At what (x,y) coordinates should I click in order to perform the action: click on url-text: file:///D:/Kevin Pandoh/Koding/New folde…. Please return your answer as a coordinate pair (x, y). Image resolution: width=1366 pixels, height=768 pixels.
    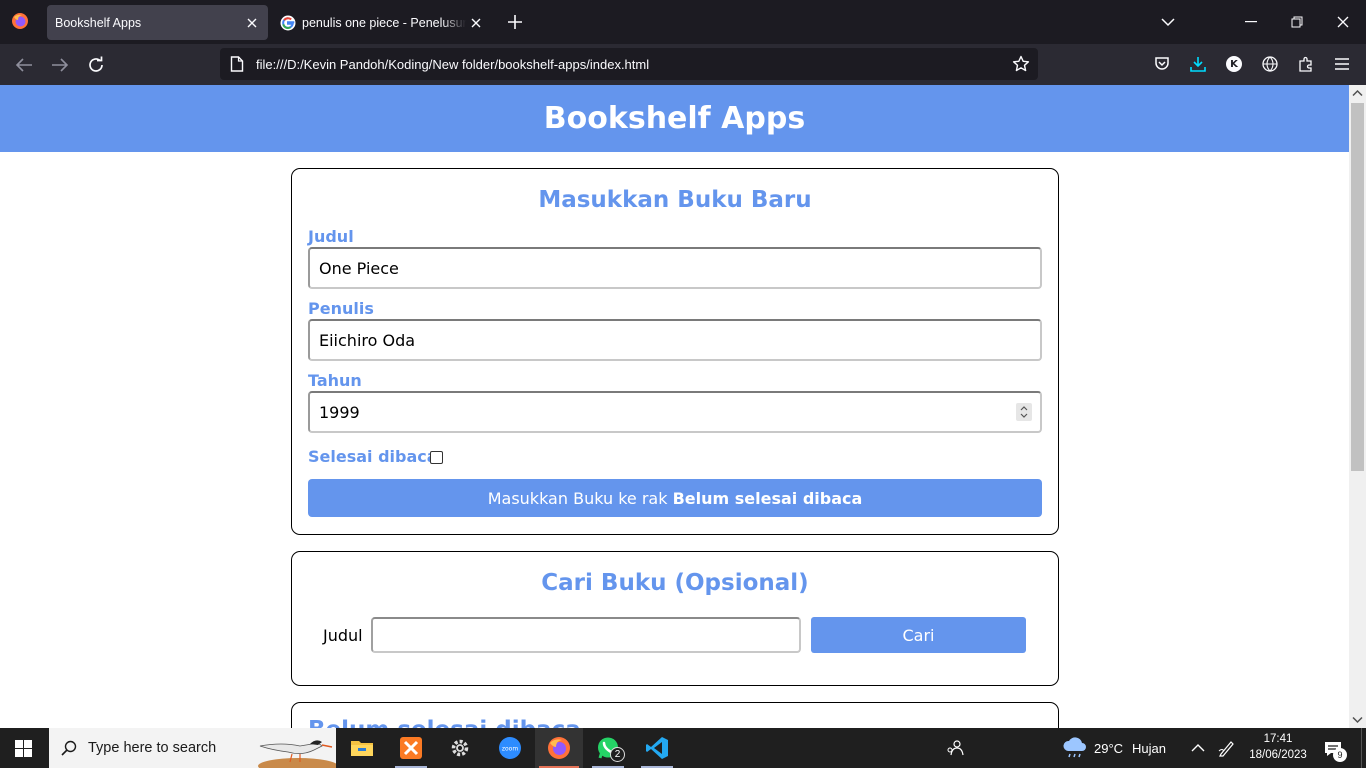
    Looking at the image, I should click on (453, 64).